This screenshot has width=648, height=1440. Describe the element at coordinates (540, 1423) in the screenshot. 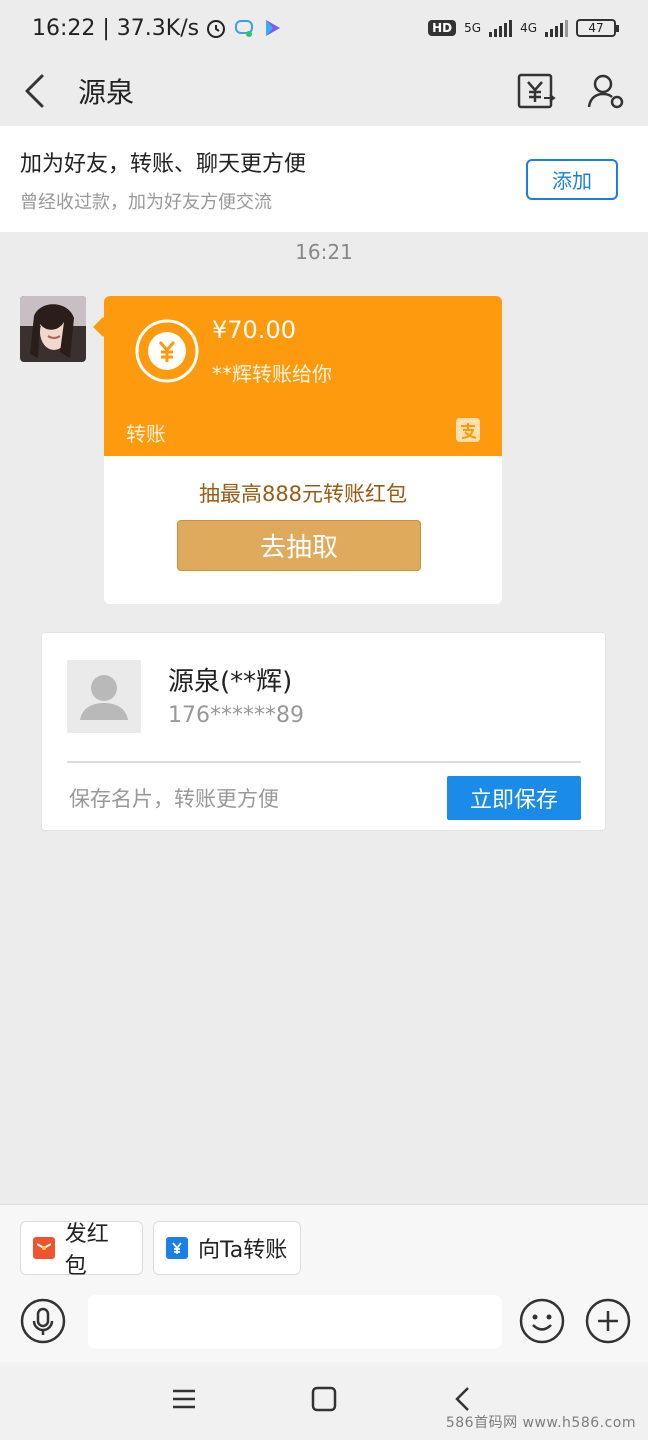

I see `watermark: 586首码网 www.h586.com` at that location.